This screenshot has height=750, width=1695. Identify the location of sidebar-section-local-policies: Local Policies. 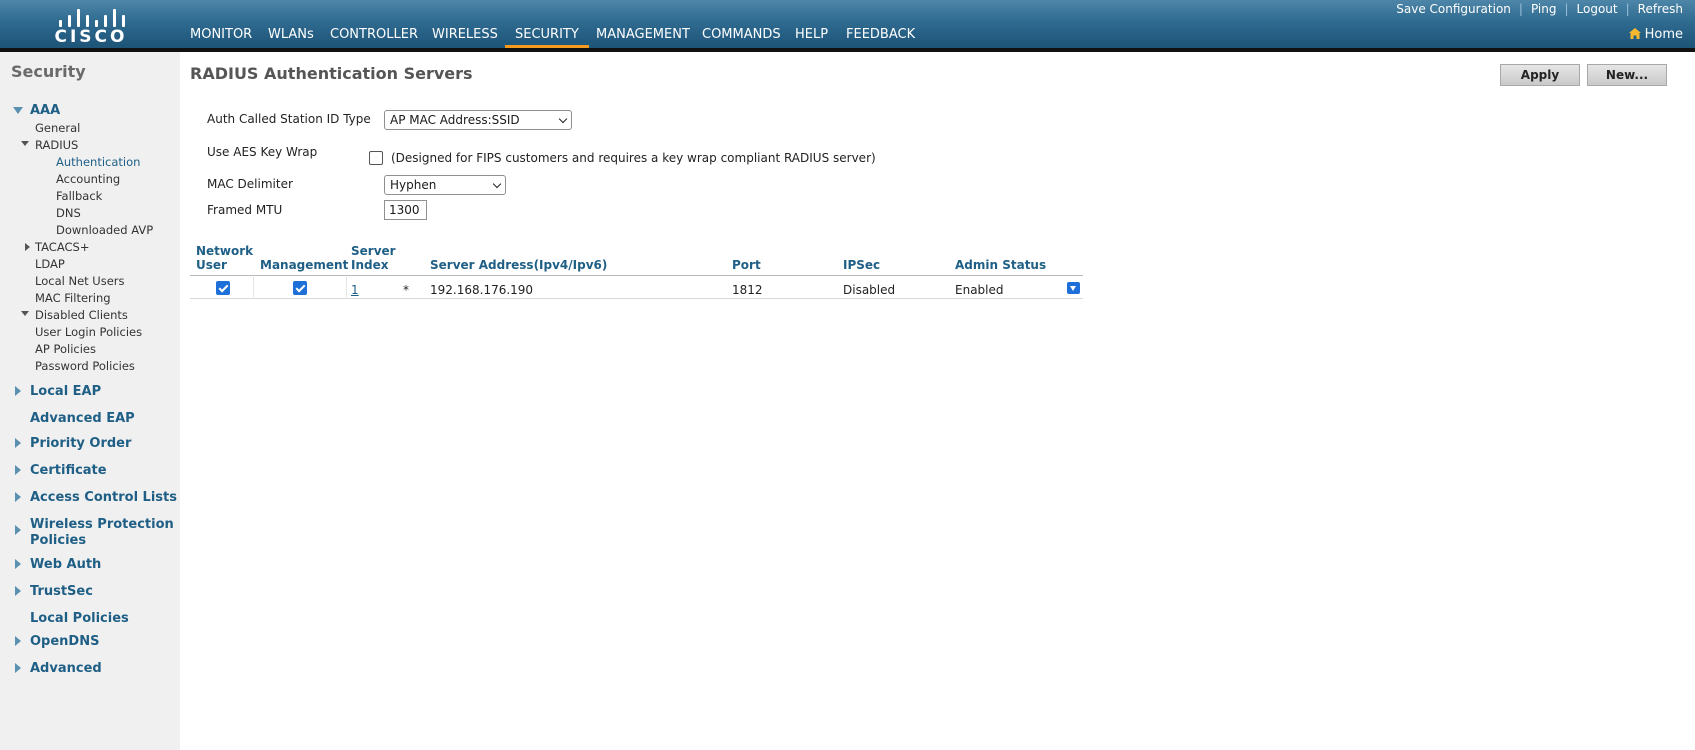
(79, 618).